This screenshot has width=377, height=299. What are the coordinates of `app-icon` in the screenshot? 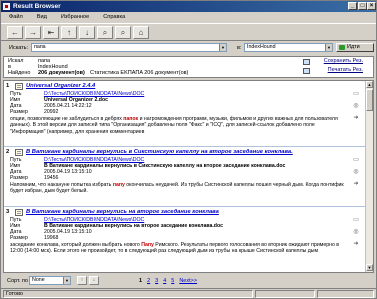 It's located at (6, 6).